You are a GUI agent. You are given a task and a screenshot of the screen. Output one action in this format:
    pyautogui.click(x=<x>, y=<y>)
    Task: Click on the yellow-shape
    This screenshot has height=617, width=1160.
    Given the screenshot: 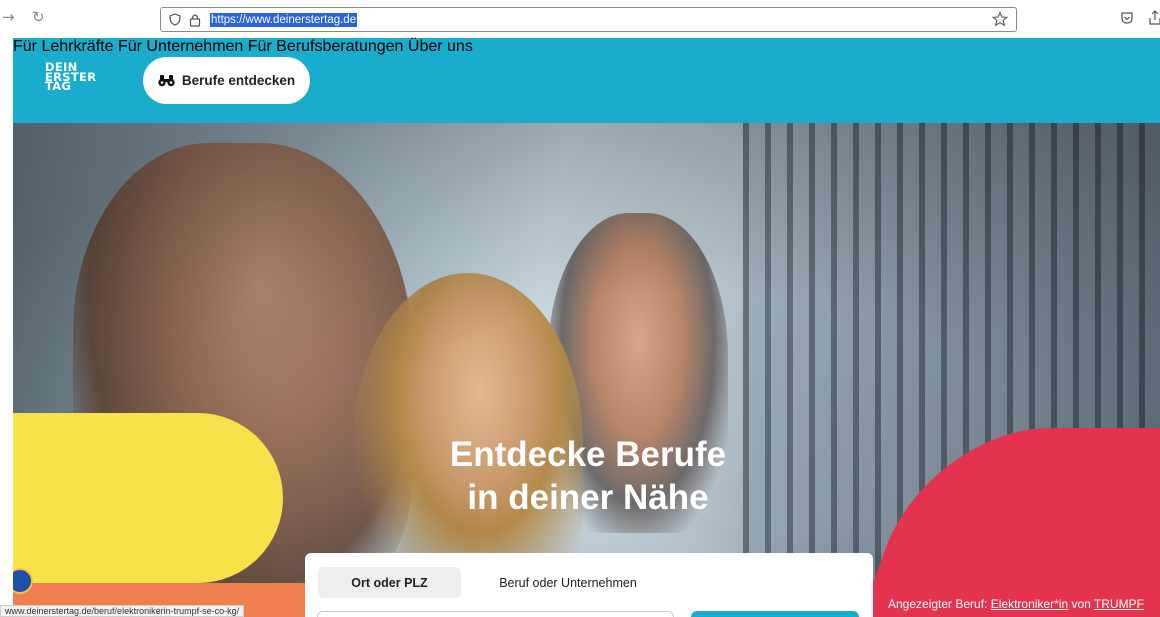 What is the action you would take?
    pyautogui.click(x=148, y=498)
    